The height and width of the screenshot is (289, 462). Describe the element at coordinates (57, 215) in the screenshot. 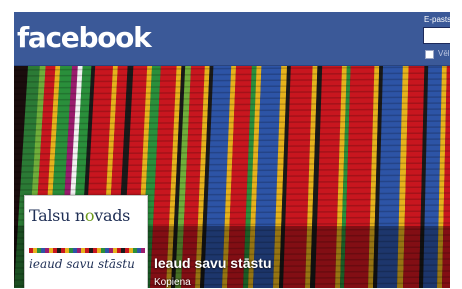

I see `logo-title-part: Talsu n` at that location.